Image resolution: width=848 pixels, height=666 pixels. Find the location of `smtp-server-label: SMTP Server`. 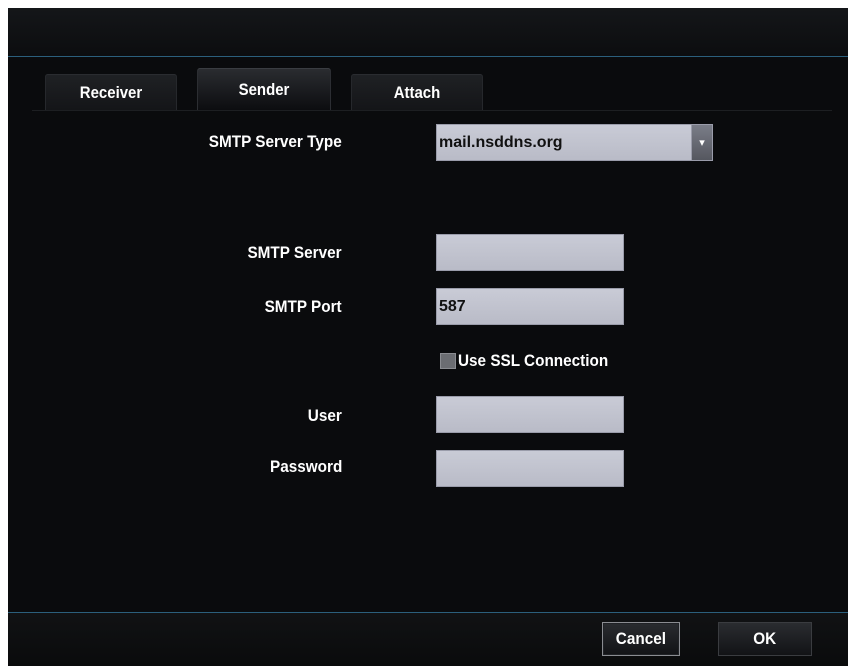

smtp-server-label: SMTP Server is located at coordinates (294, 252).